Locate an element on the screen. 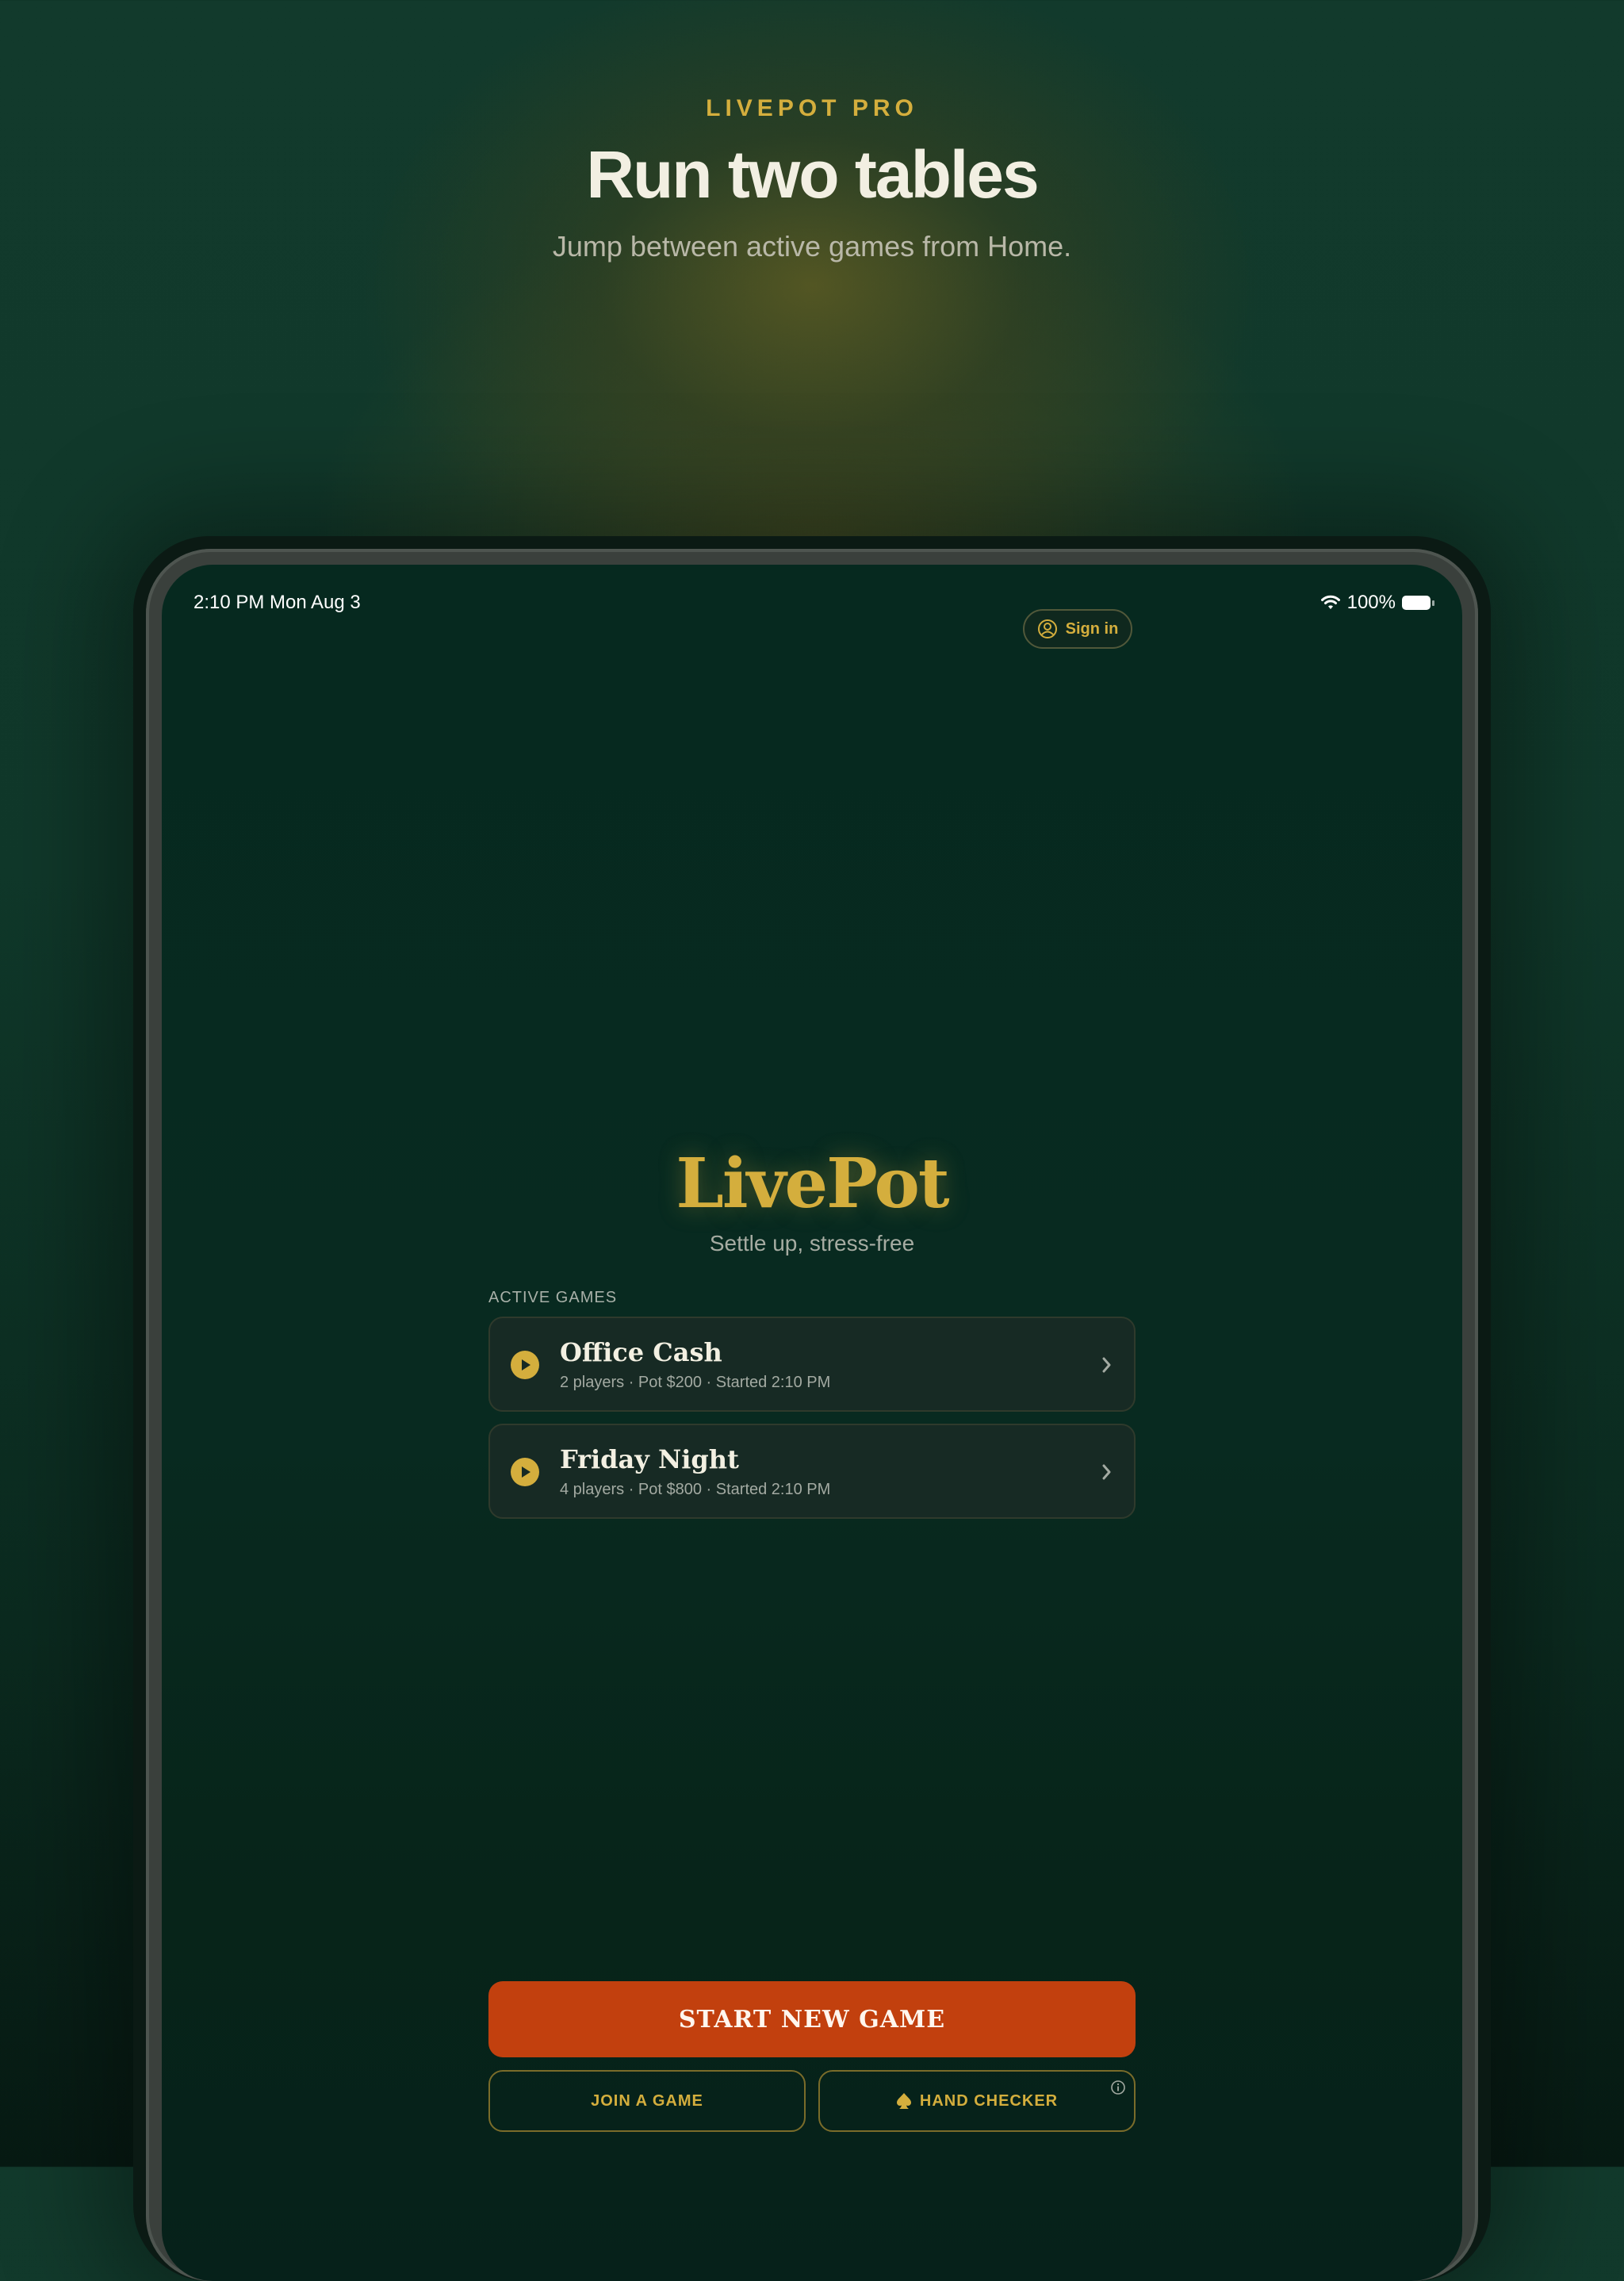  promo-subhead: Jump between active games from Home. is located at coordinates (812, 246).